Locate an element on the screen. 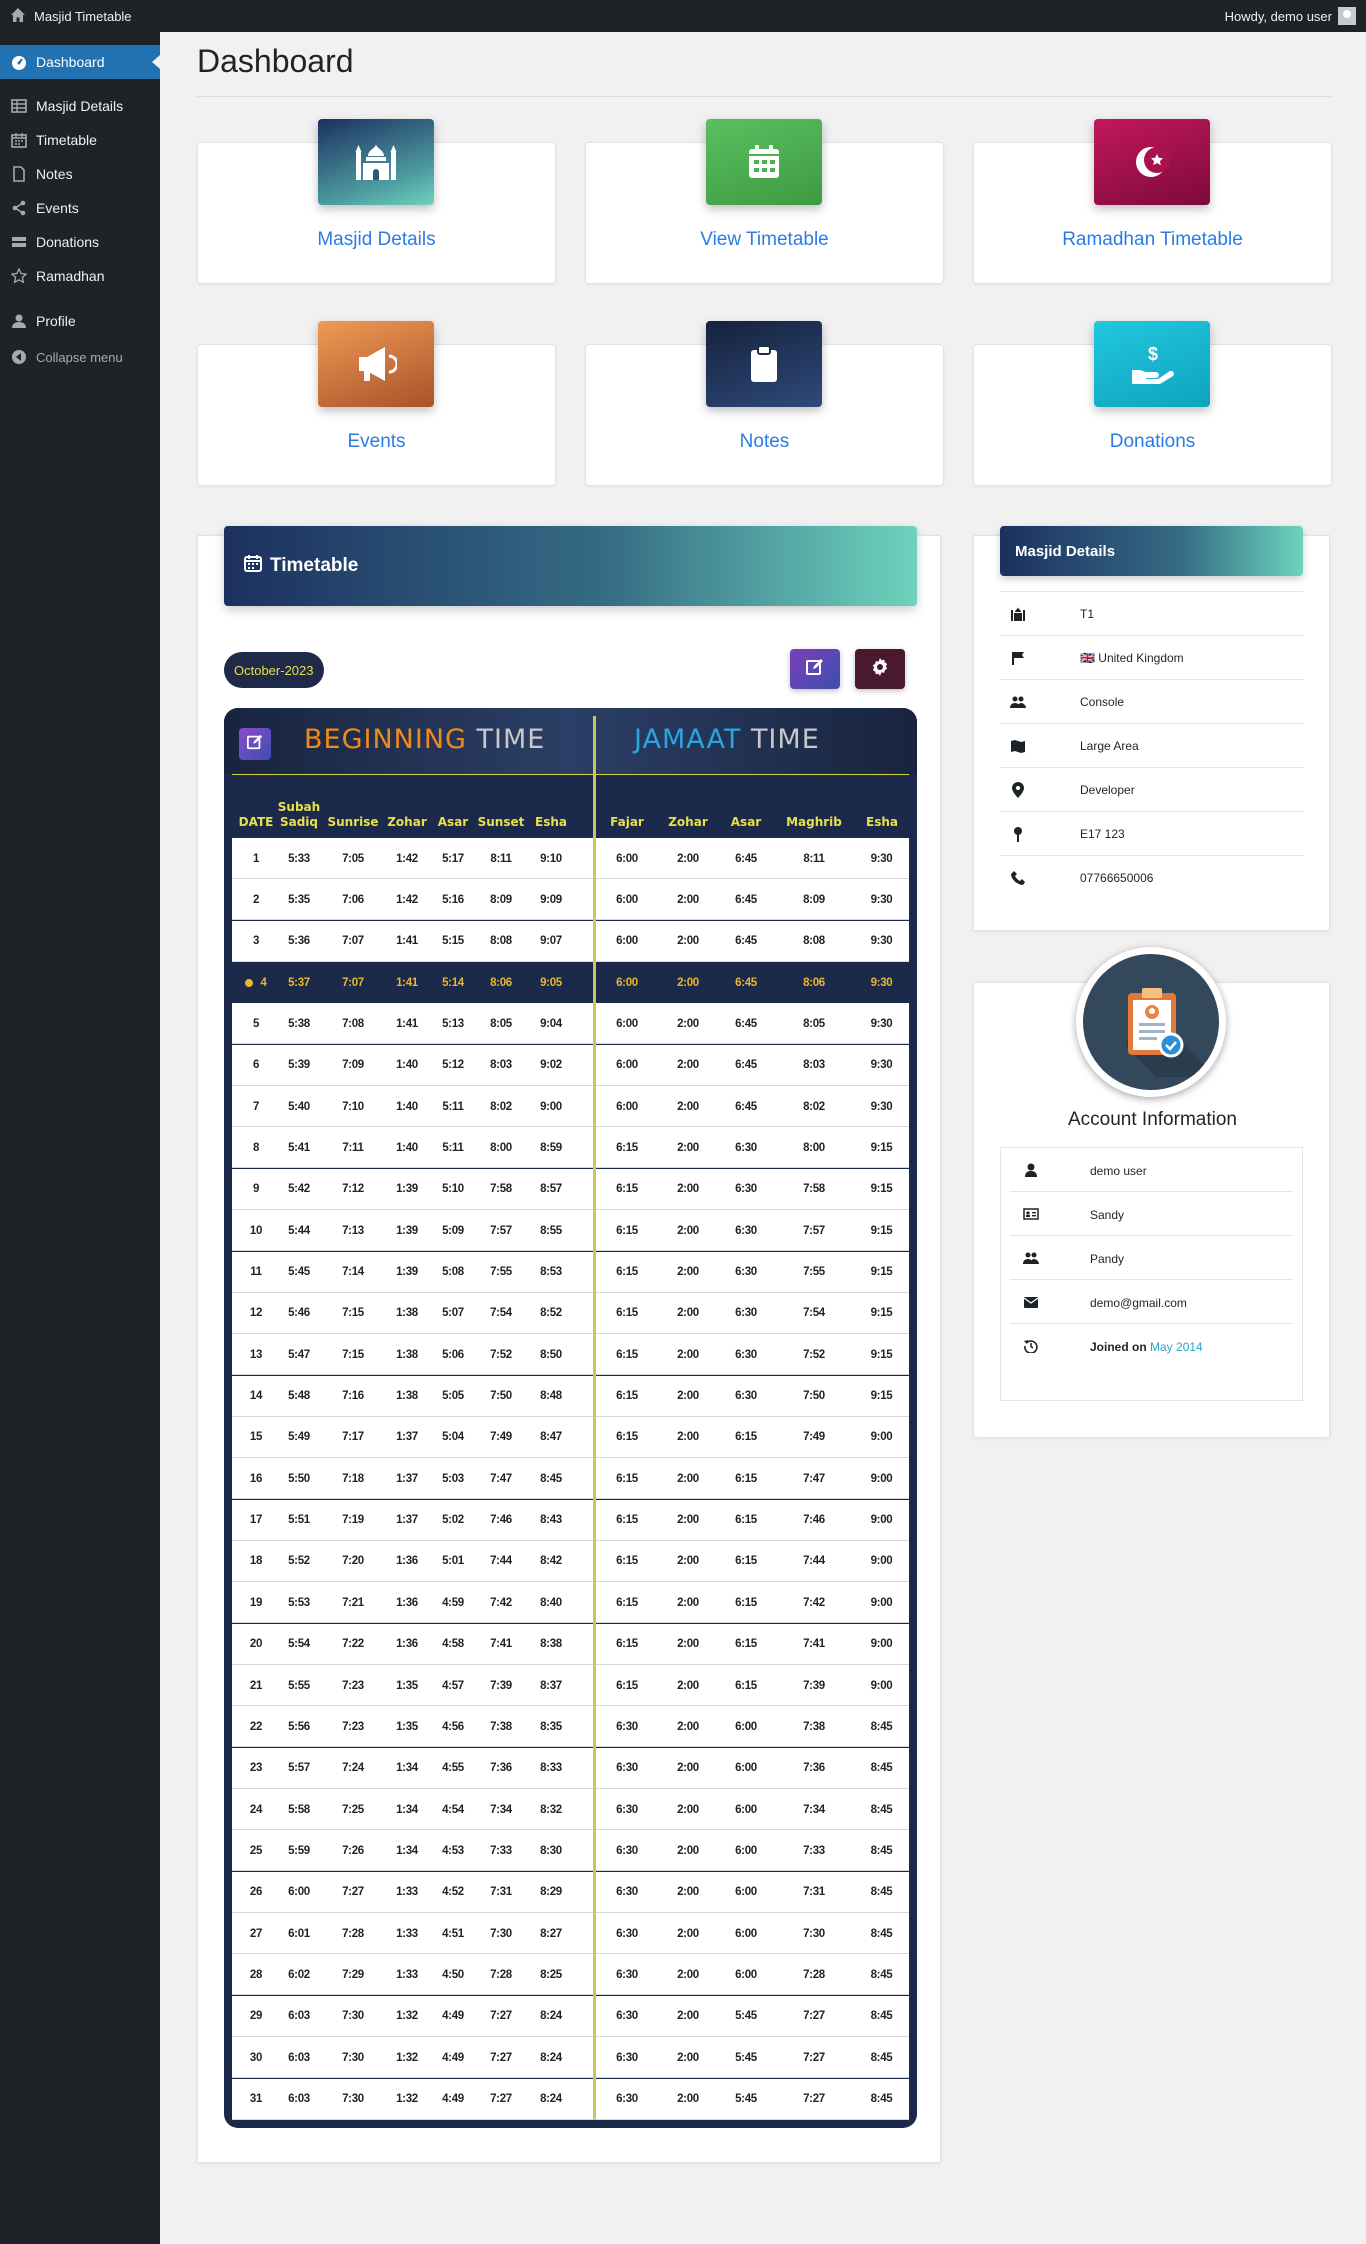 The image size is (1366, 2244). site-link: Masjid Timetable is located at coordinates (71, 16).